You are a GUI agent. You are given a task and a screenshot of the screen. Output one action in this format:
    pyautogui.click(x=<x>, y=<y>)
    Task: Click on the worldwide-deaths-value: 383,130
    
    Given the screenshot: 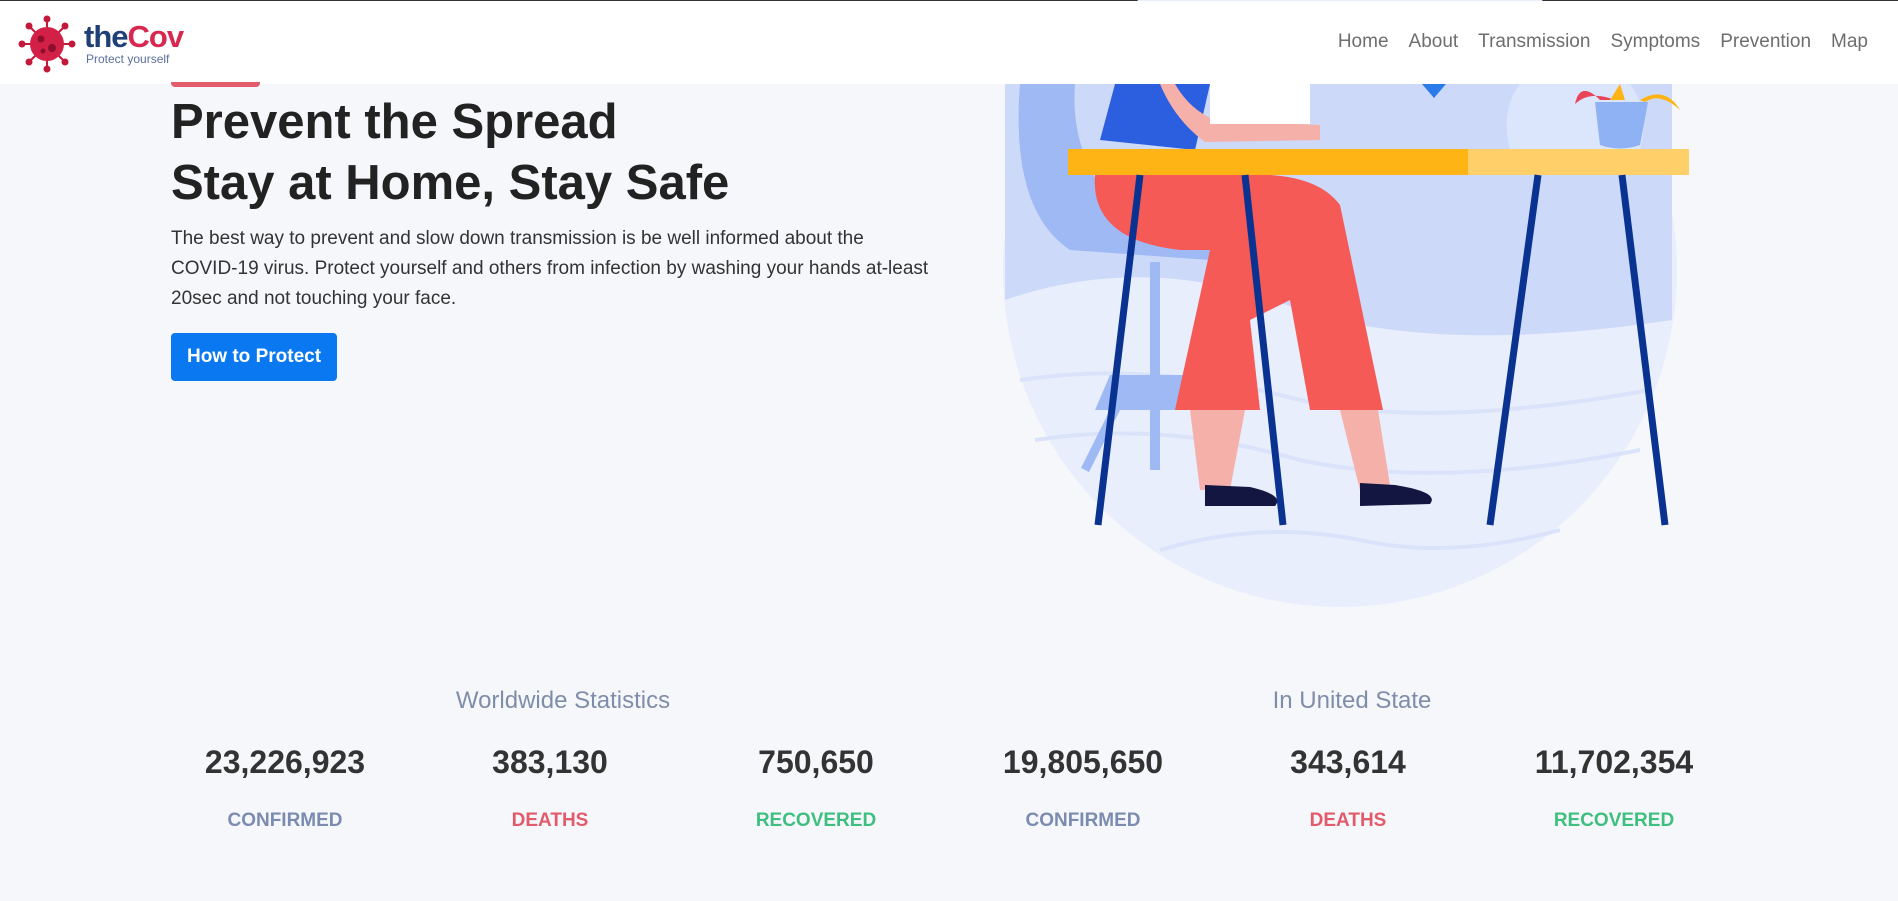 What is the action you would take?
    pyautogui.click(x=550, y=762)
    